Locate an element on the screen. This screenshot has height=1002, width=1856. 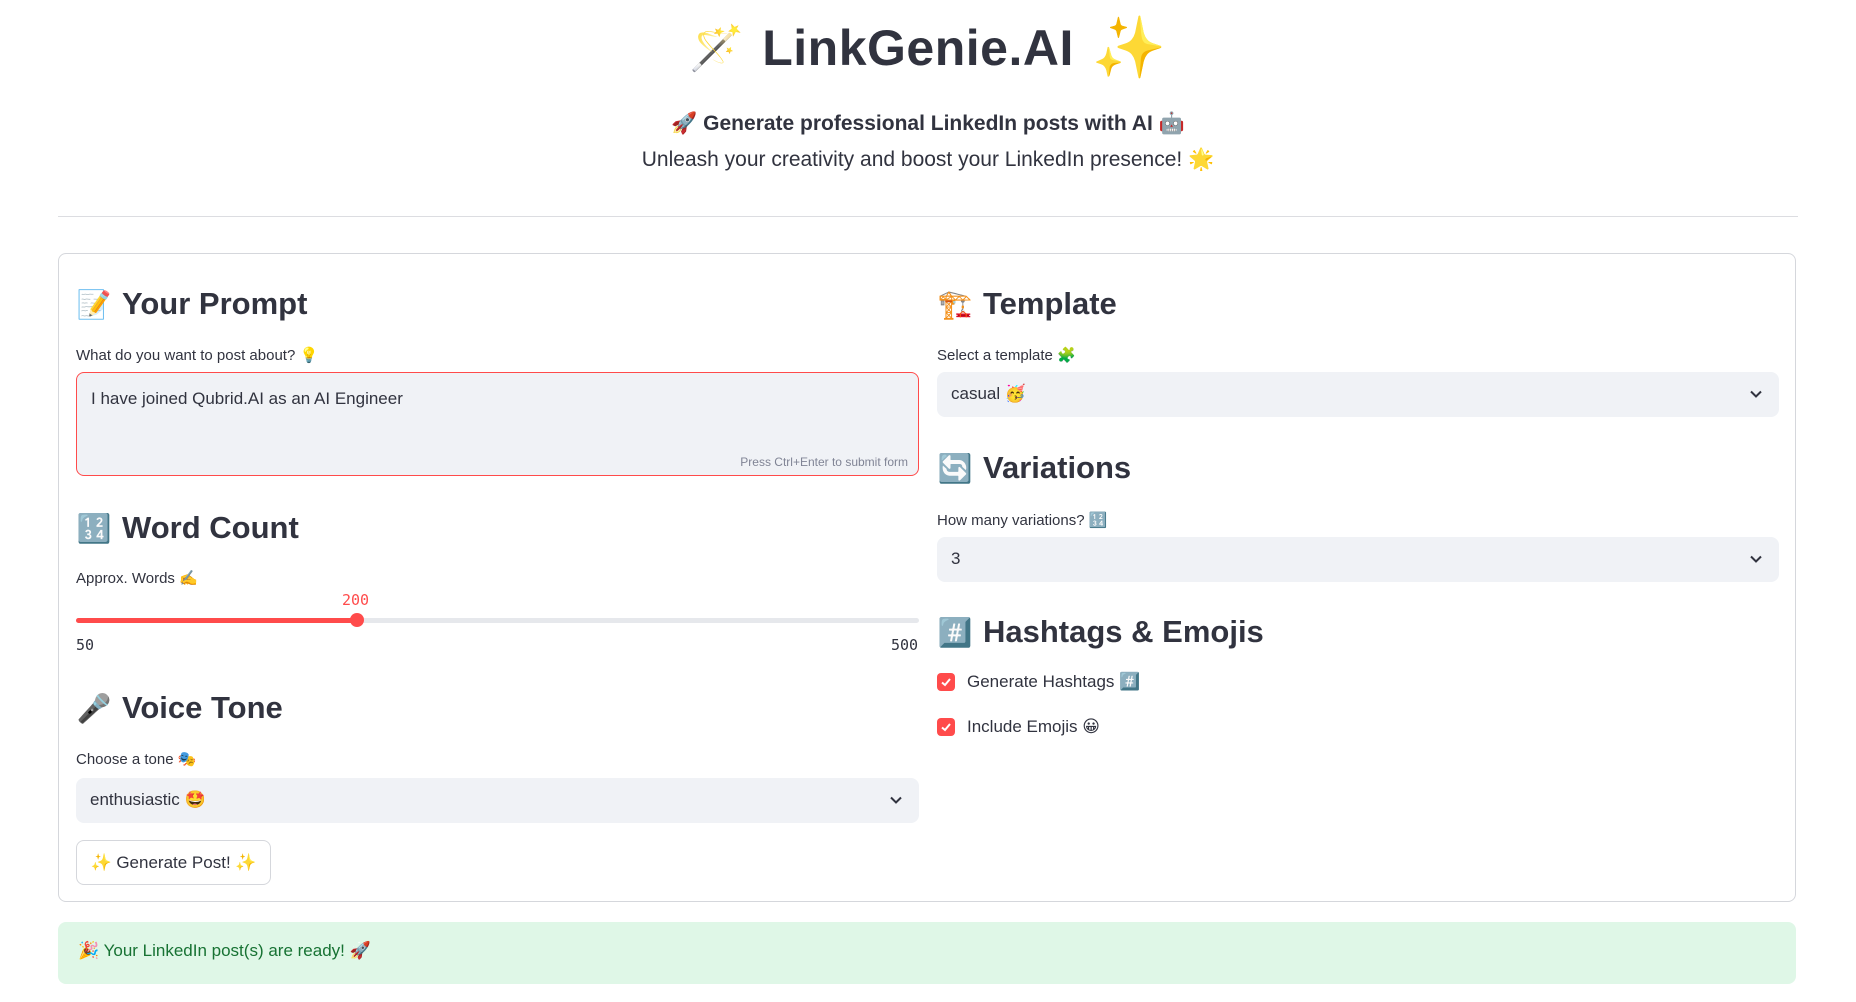
voice-tone-section-title: 🎤 Voice Tone is located at coordinates (179, 707).